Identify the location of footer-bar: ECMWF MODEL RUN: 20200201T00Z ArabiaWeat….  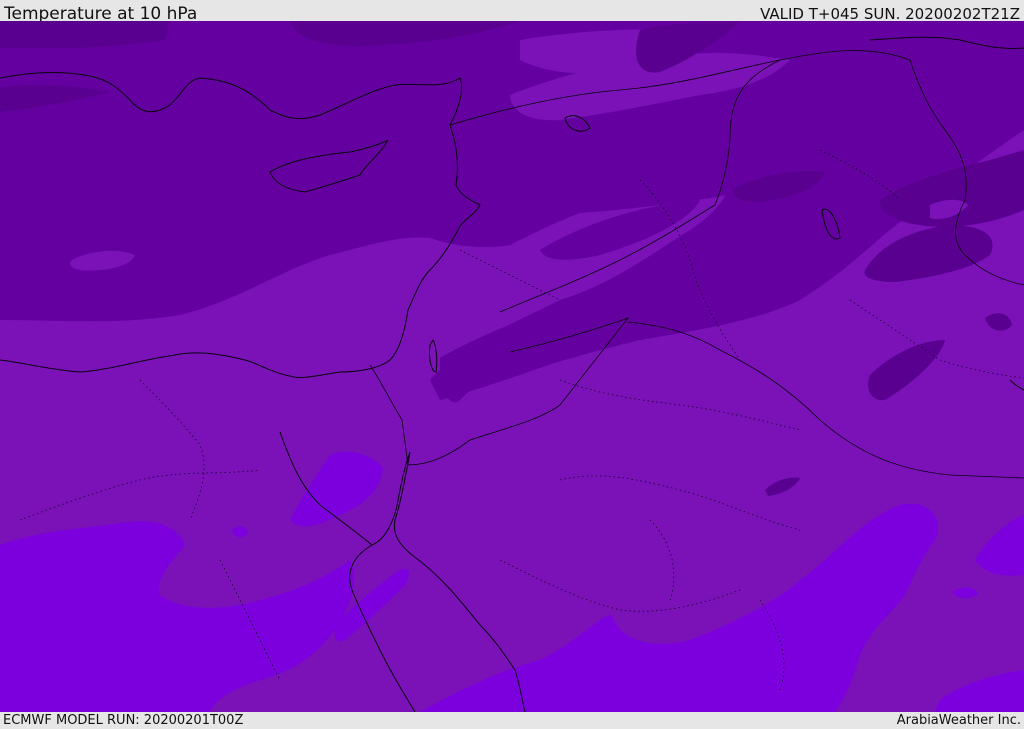
(512, 720).